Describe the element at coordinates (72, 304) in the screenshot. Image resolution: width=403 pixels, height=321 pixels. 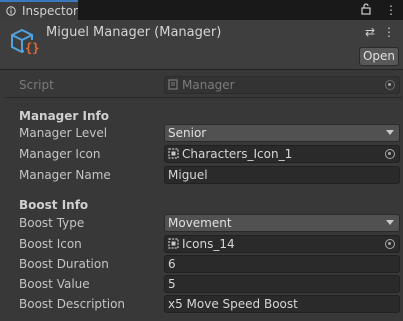
I see `boost-description-label: Boost Description` at that location.